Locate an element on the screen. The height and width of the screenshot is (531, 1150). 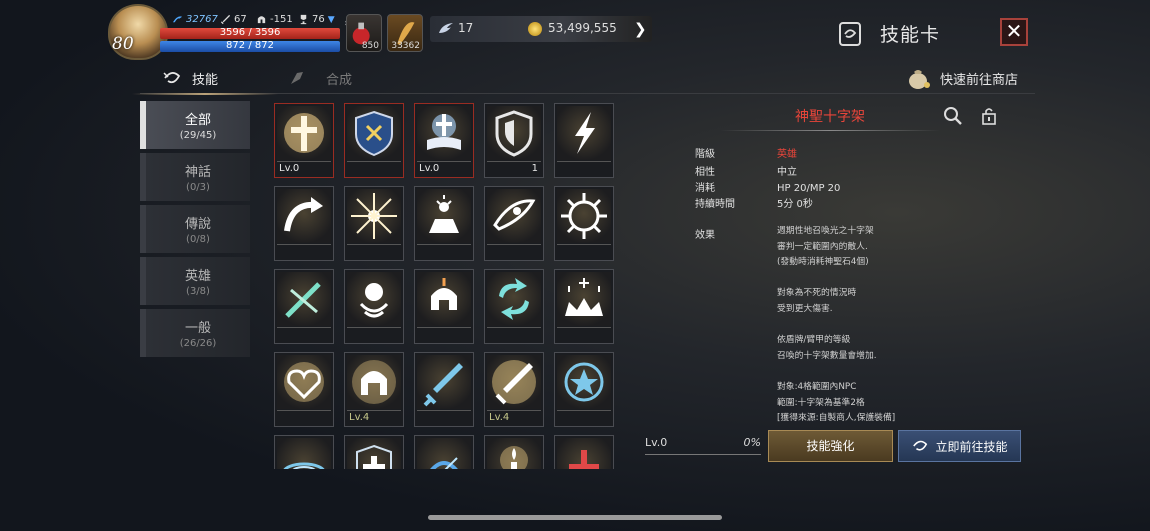
candle-icon is located at coordinates (514, 453).